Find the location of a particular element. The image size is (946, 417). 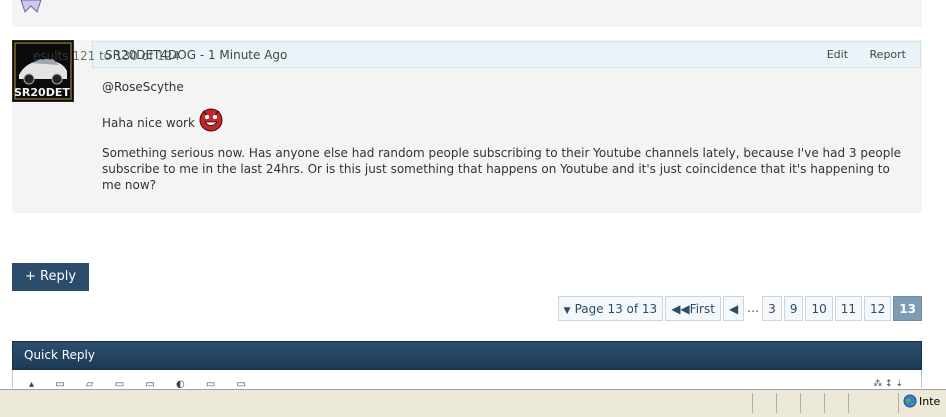

page-summary-dropdown: ▼ Page 13 of 13 is located at coordinates (610, 308).